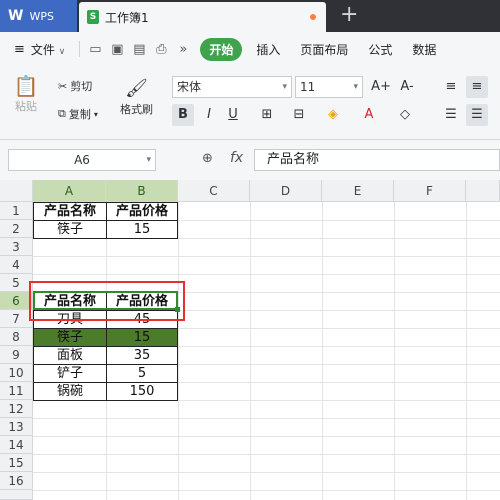 The image size is (500, 500). I want to click on wps-home-tab: W WPS, so click(38, 16).